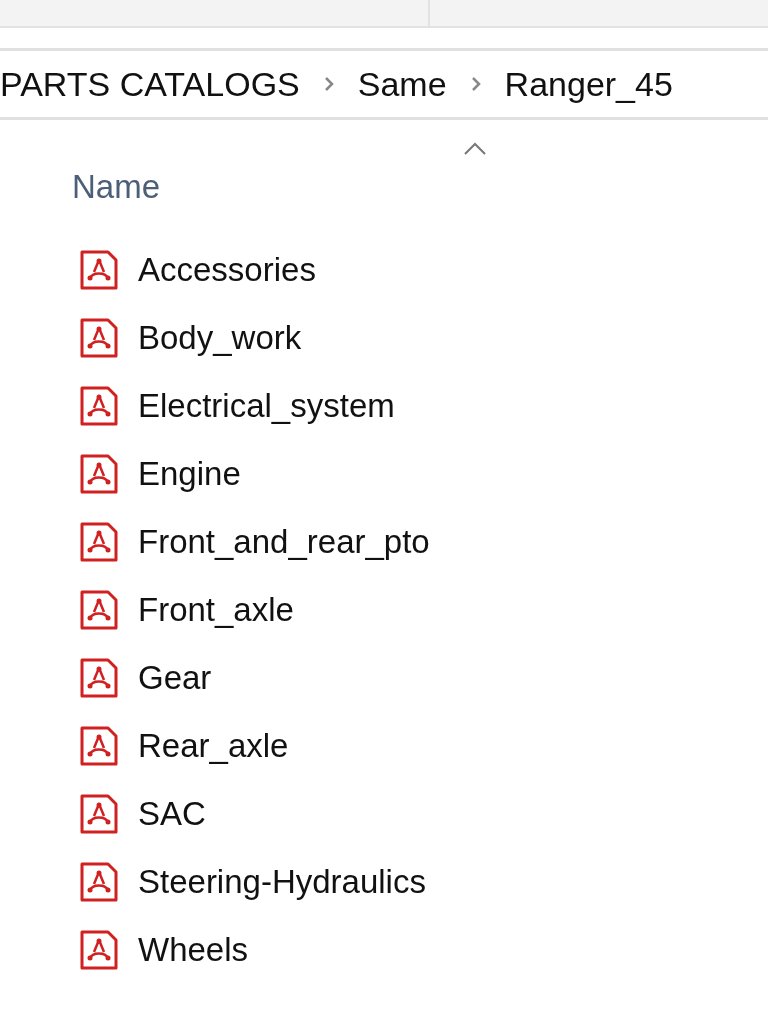  Describe the element at coordinates (284, 542) in the screenshot. I see `file-name: Front_and_rear_pto` at that location.